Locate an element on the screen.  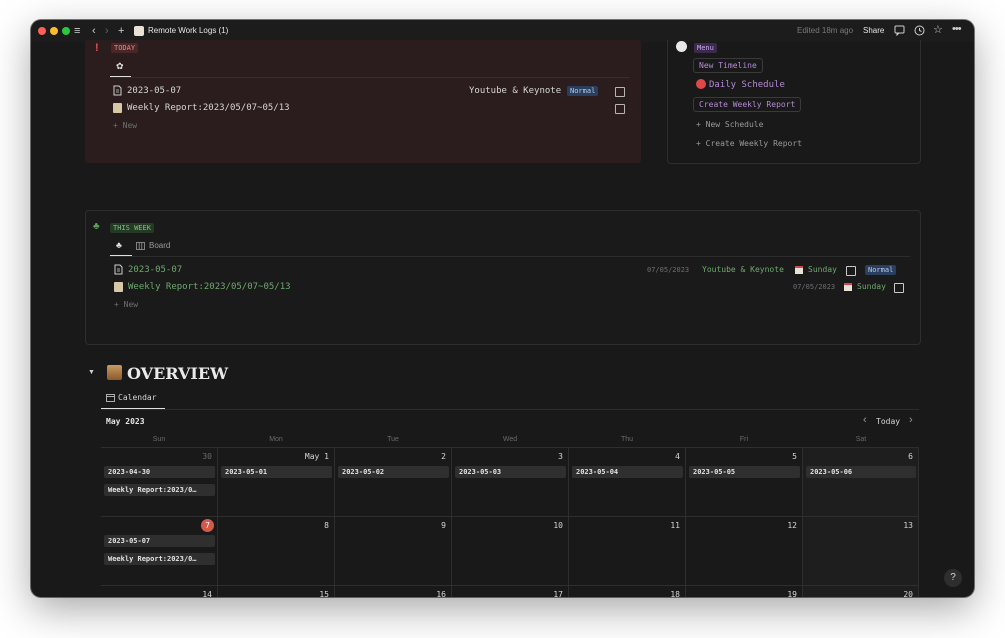
calendar-day: May 1 2023-05-01 is located at coordinates (276, 482).